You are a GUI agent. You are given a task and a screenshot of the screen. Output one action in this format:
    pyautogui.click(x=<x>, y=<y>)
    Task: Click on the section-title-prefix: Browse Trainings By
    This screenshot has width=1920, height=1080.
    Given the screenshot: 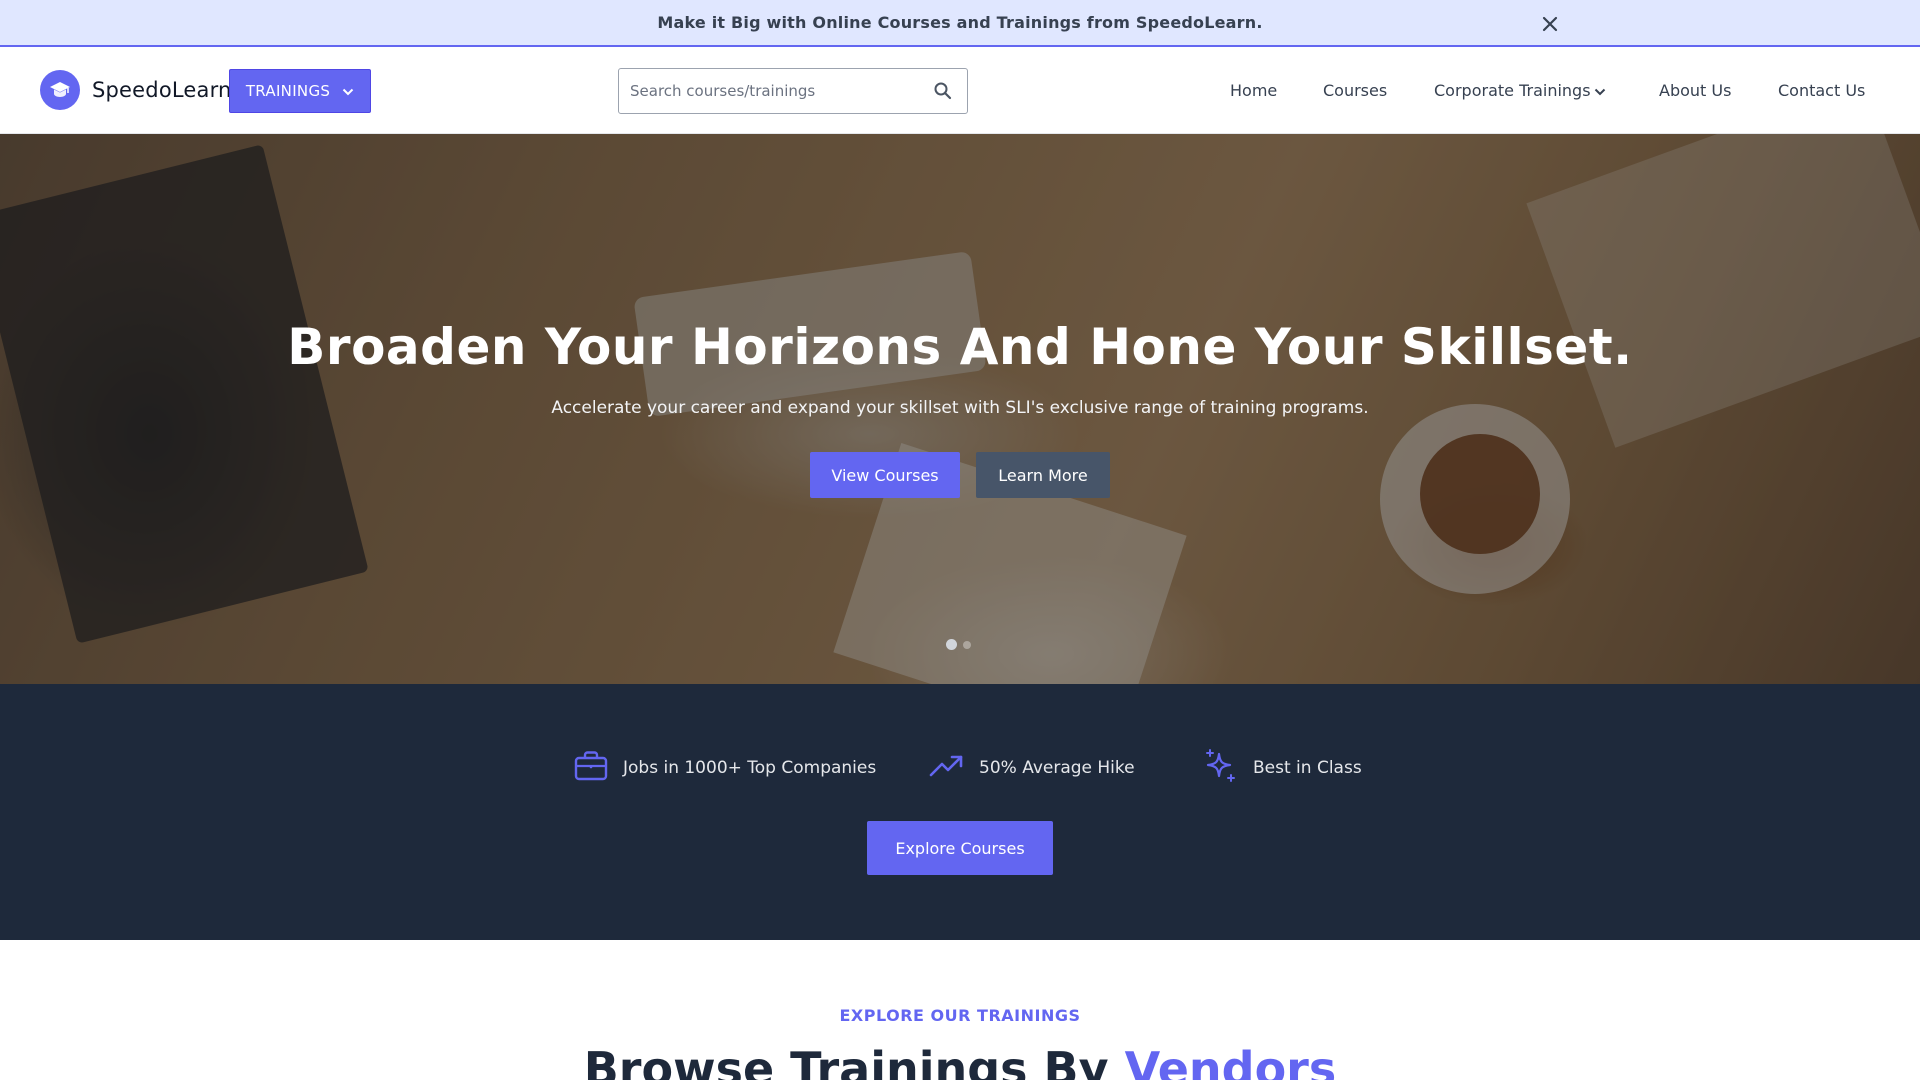 What is the action you would take?
    pyautogui.click(x=854, y=1061)
    